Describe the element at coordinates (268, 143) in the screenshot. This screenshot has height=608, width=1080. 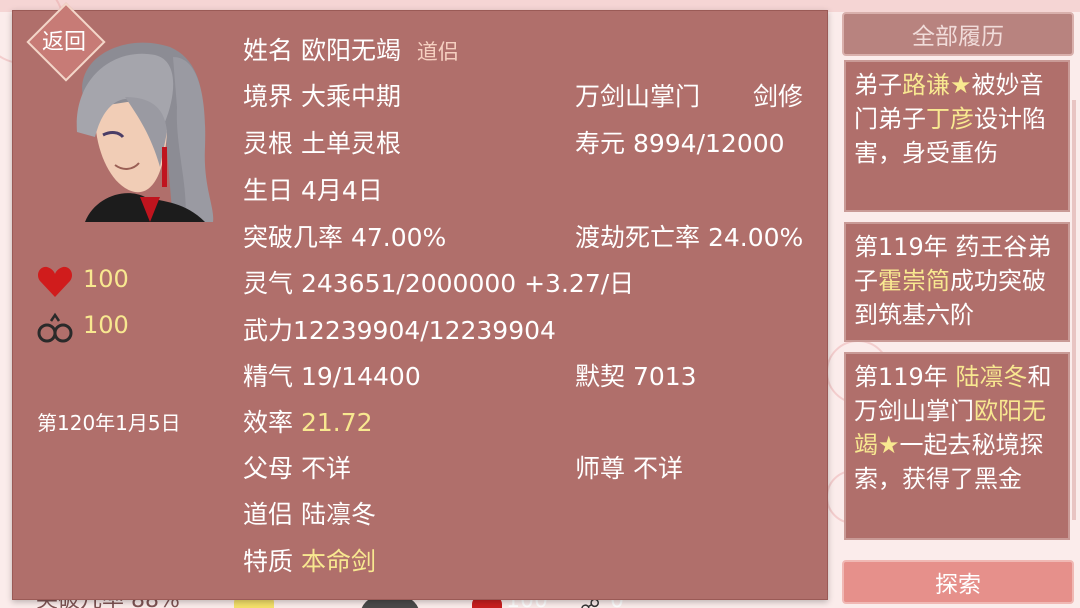
I see `root-label: 灵根` at that location.